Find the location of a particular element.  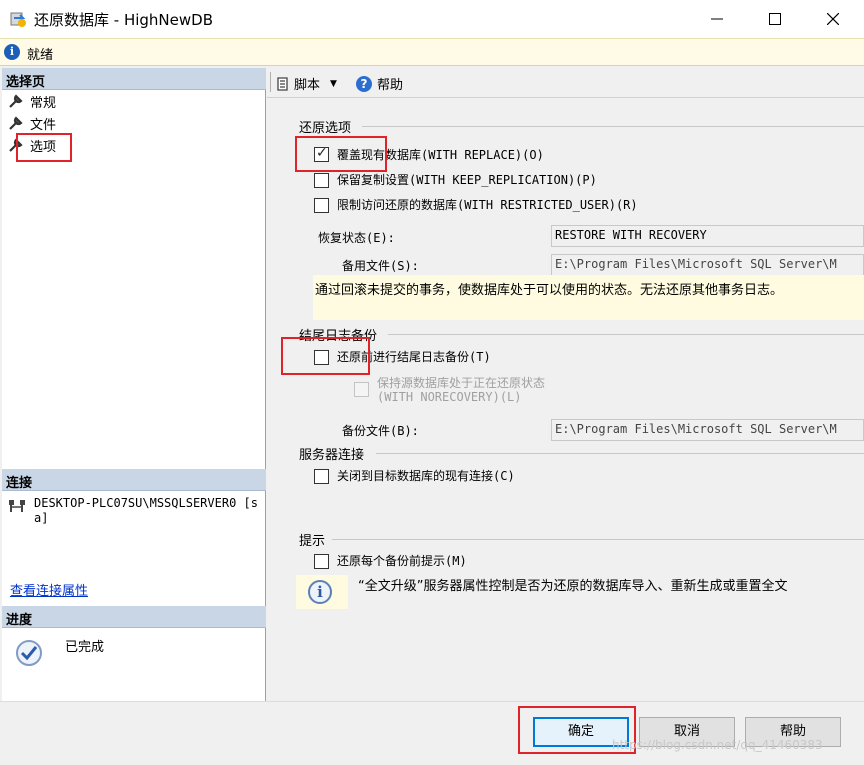

status-bar is located at coordinates (432, 52).